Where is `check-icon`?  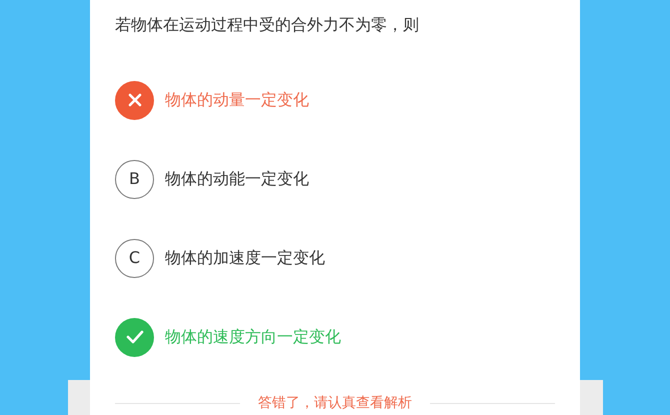
check-icon is located at coordinates (134, 337).